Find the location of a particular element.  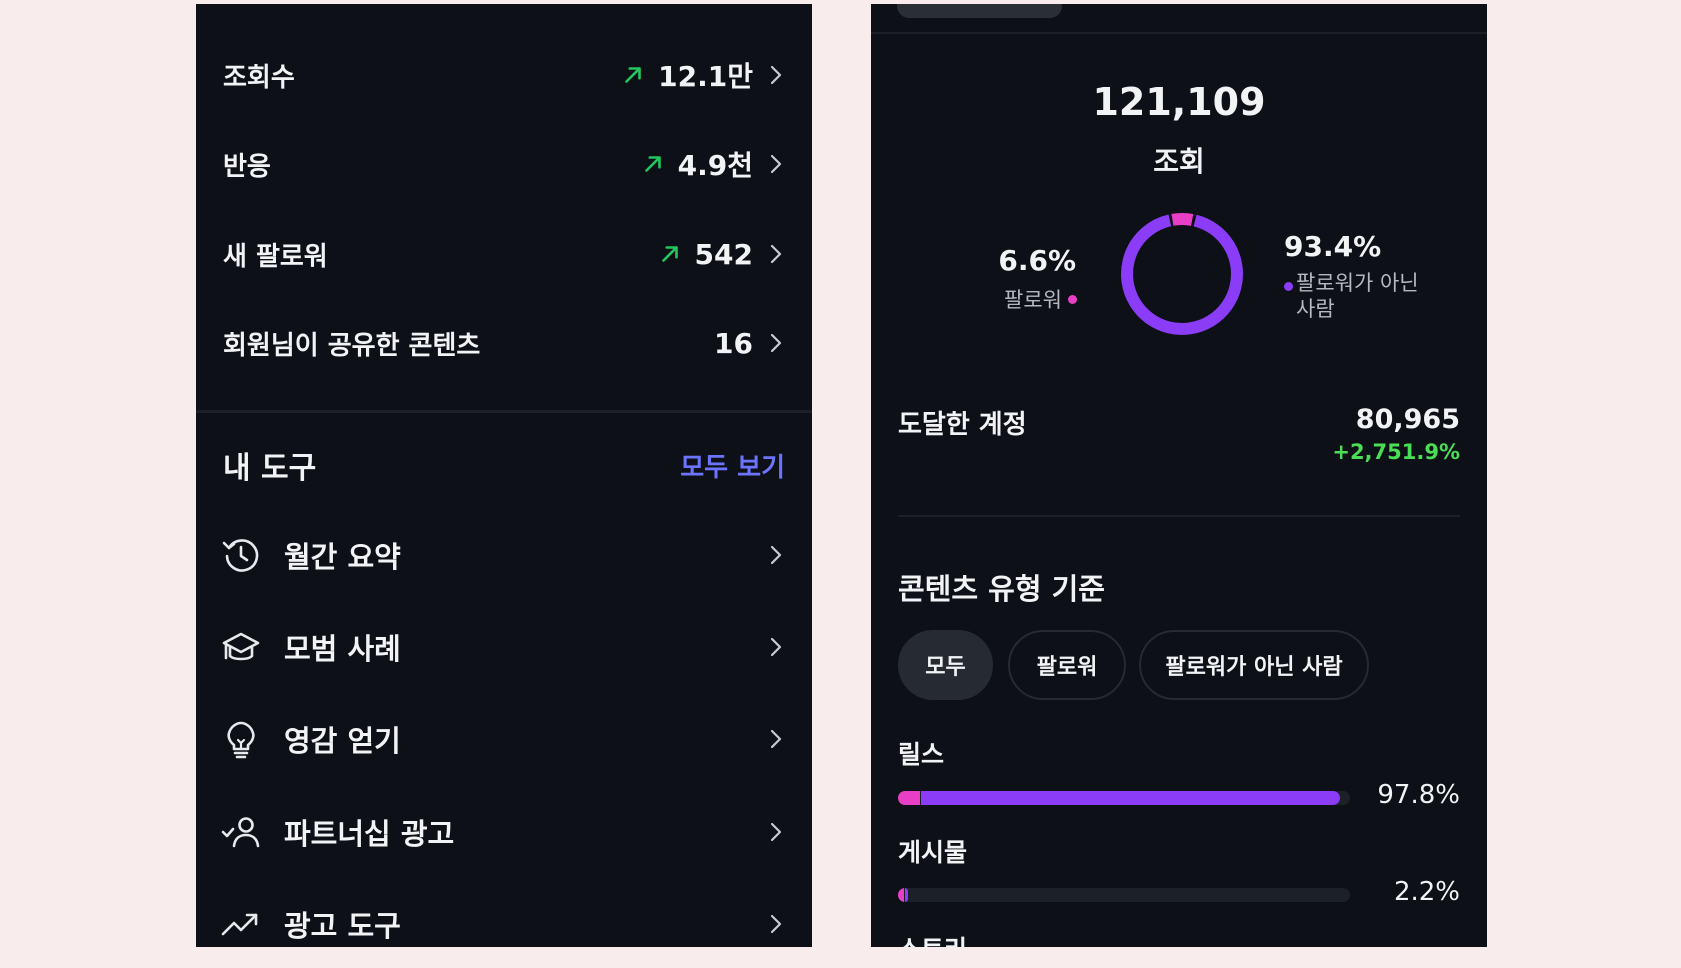

non-follower-legend-label-2: 사람 is located at coordinates (1315, 309).